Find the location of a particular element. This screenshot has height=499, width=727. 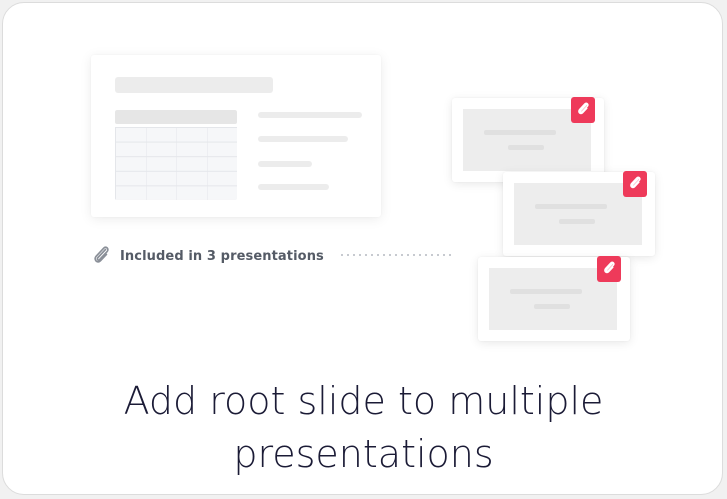

included-in-presentations: Included in 3 presentations is located at coordinates (207, 256).